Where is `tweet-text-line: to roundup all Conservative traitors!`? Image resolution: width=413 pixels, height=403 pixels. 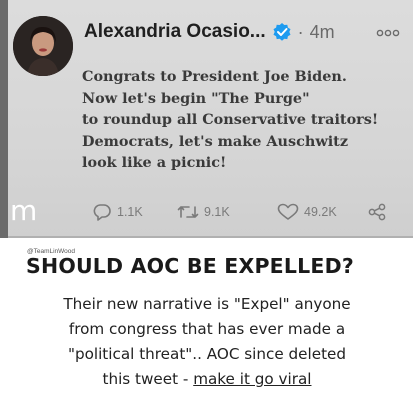 tweet-text-line: to roundup all Conservative traitors! is located at coordinates (230, 119).